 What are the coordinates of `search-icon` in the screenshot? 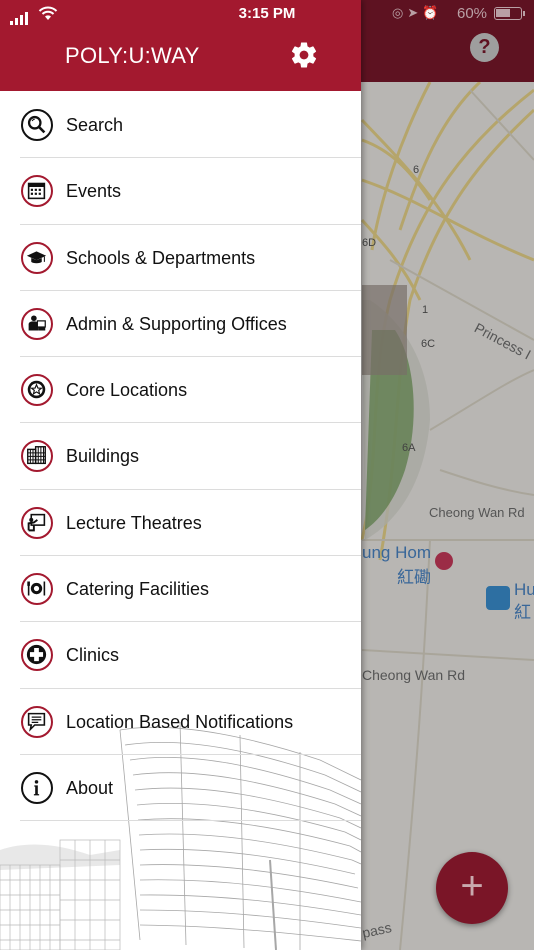 It's located at (37, 125).